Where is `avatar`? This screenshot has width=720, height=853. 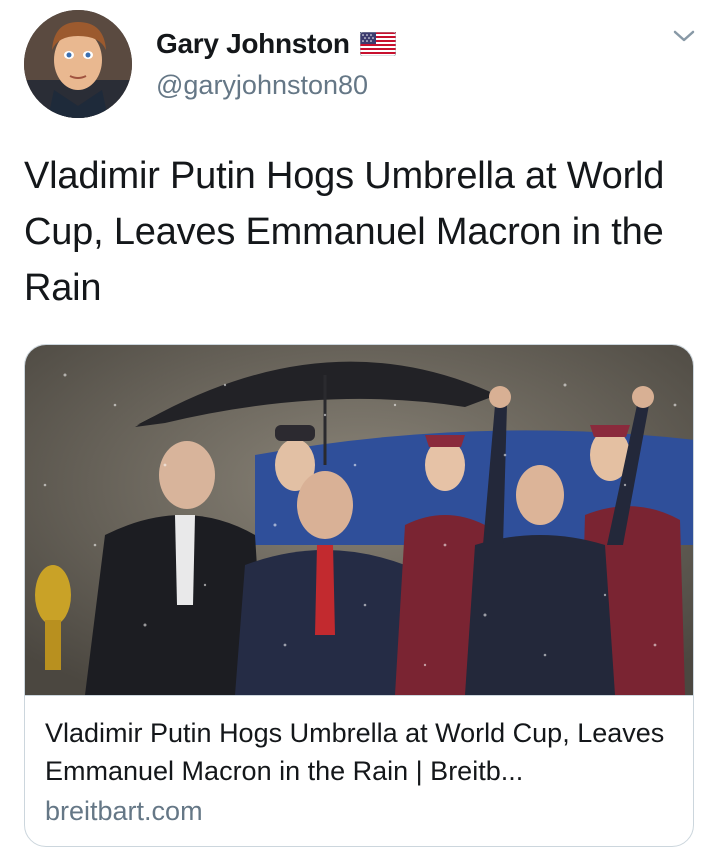 avatar is located at coordinates (78, 64).